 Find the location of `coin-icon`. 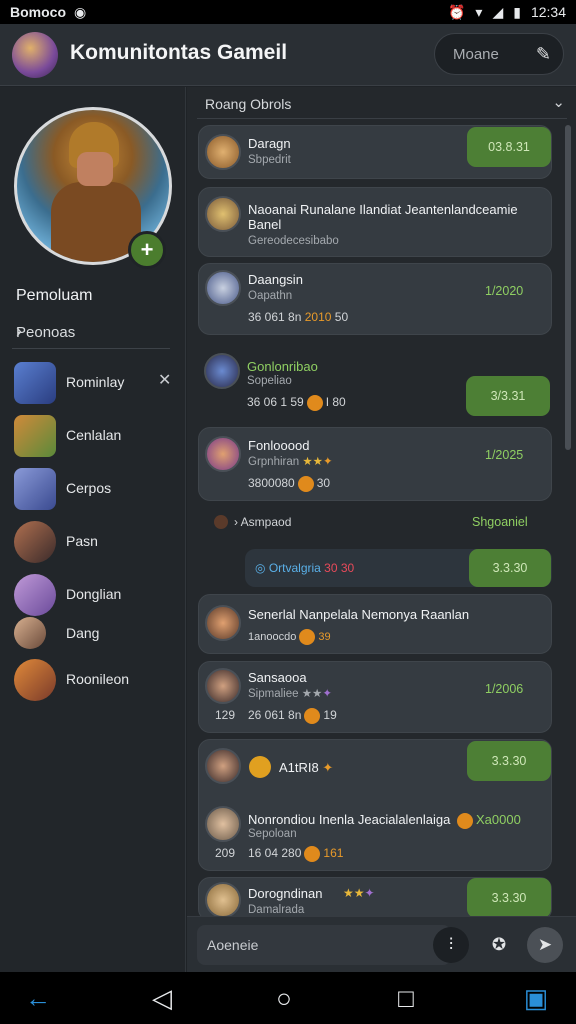

coin-icon is located at coordinates (260, 767).